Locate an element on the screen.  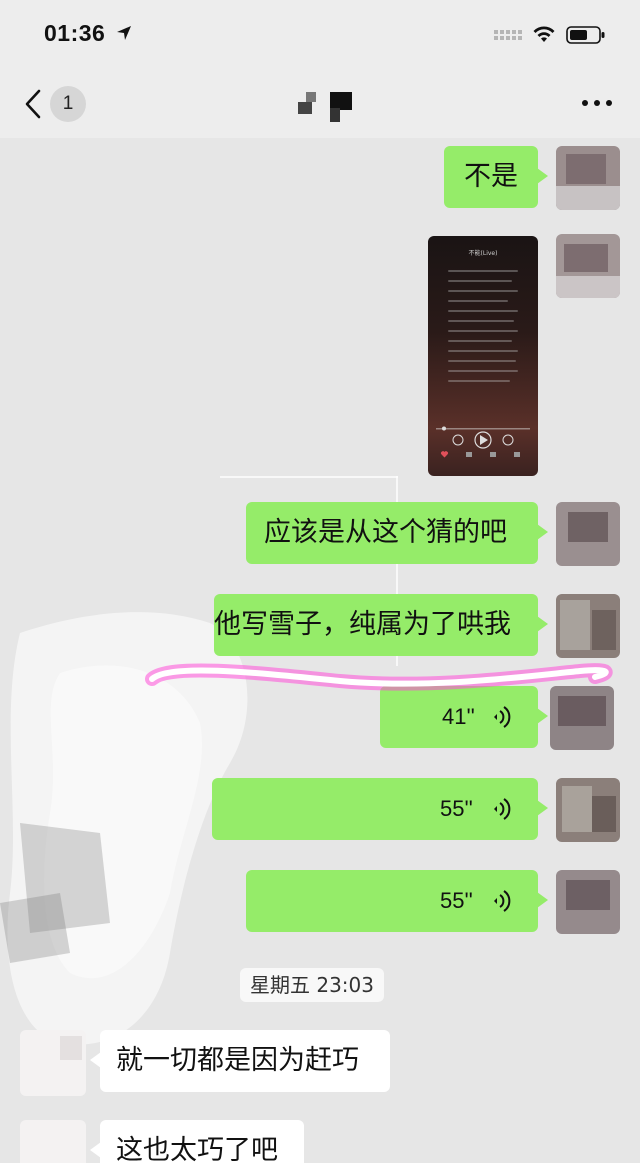
status-time: 01:36 is located at coordinates (75, 33).